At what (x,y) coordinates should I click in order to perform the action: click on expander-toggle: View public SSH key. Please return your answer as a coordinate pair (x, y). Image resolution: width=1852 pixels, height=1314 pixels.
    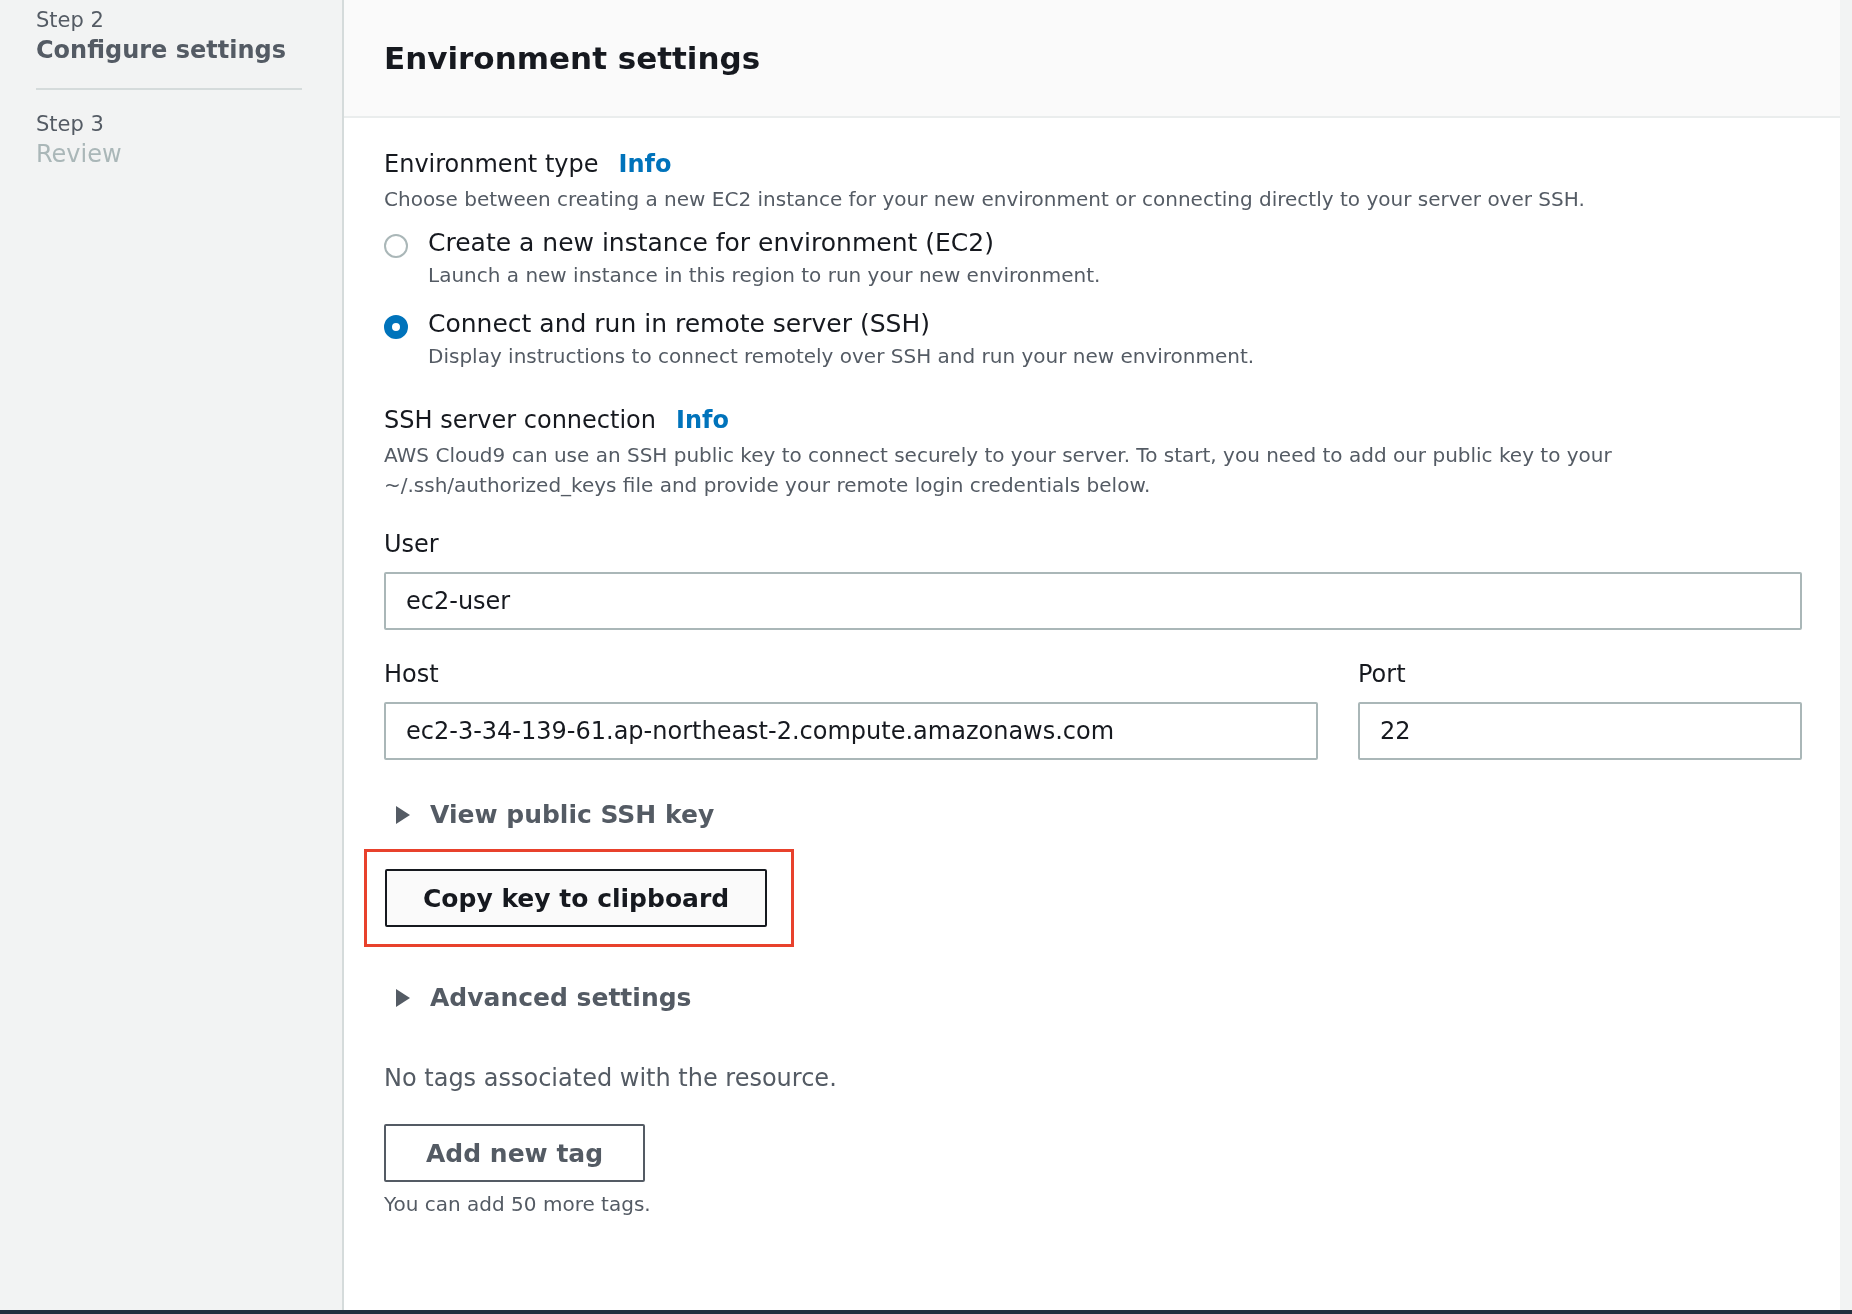
    Looking at the image, I should click on (572, 814).